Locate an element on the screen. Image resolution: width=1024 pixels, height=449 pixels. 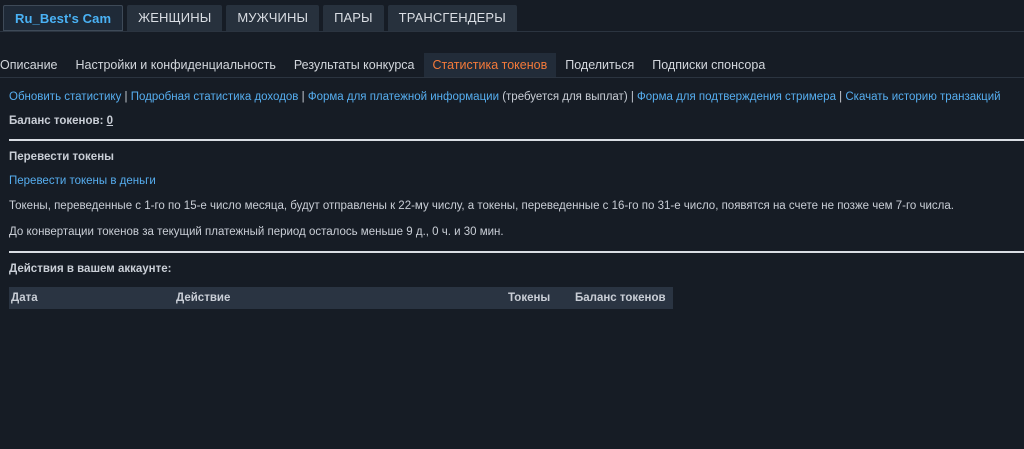
col-tokens: Токены is located at coordinates (529, 298).